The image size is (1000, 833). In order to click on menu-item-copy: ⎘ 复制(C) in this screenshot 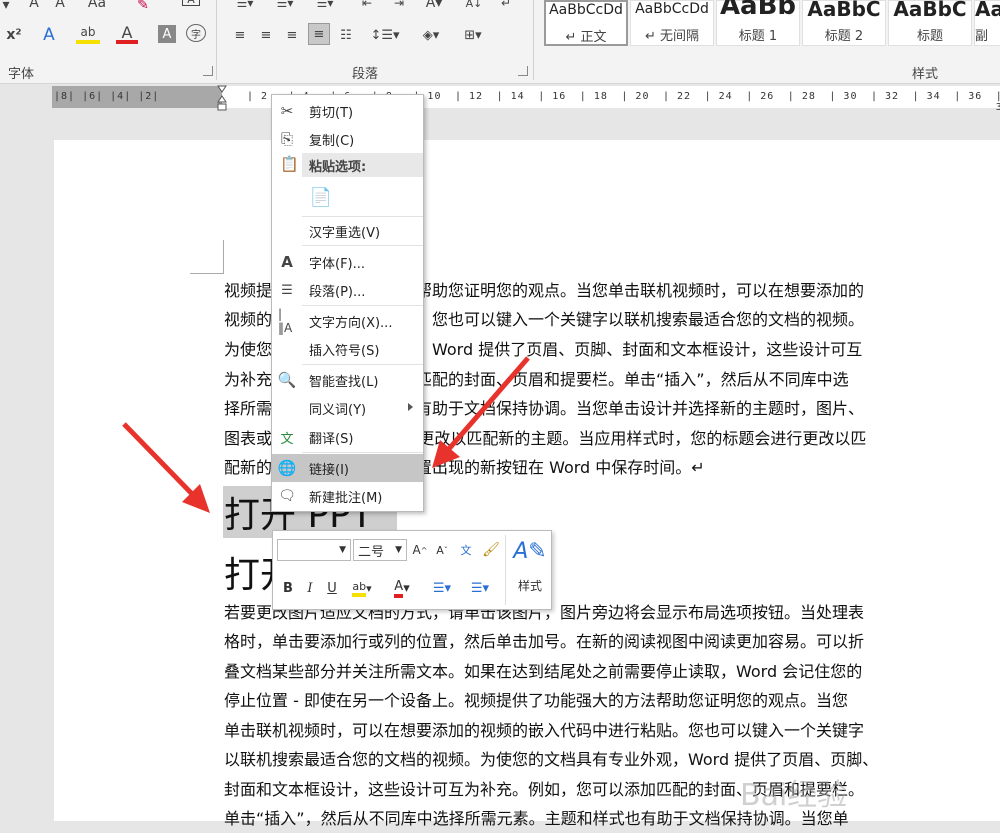, I will do `click(347, 139)`.